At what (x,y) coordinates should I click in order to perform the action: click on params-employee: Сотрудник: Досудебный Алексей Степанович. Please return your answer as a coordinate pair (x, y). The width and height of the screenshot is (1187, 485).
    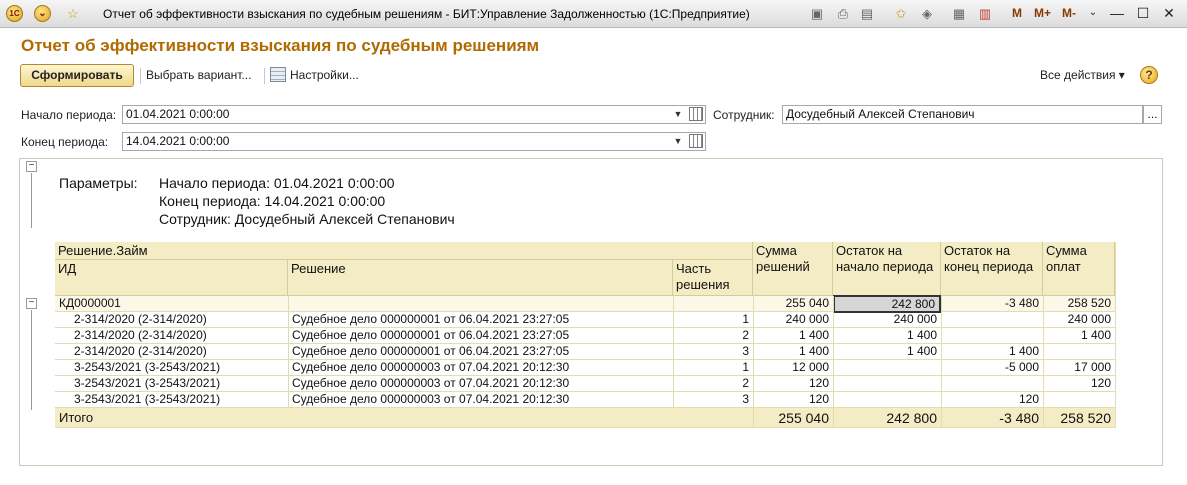
    Looking at the image, I should click on (307, 219).